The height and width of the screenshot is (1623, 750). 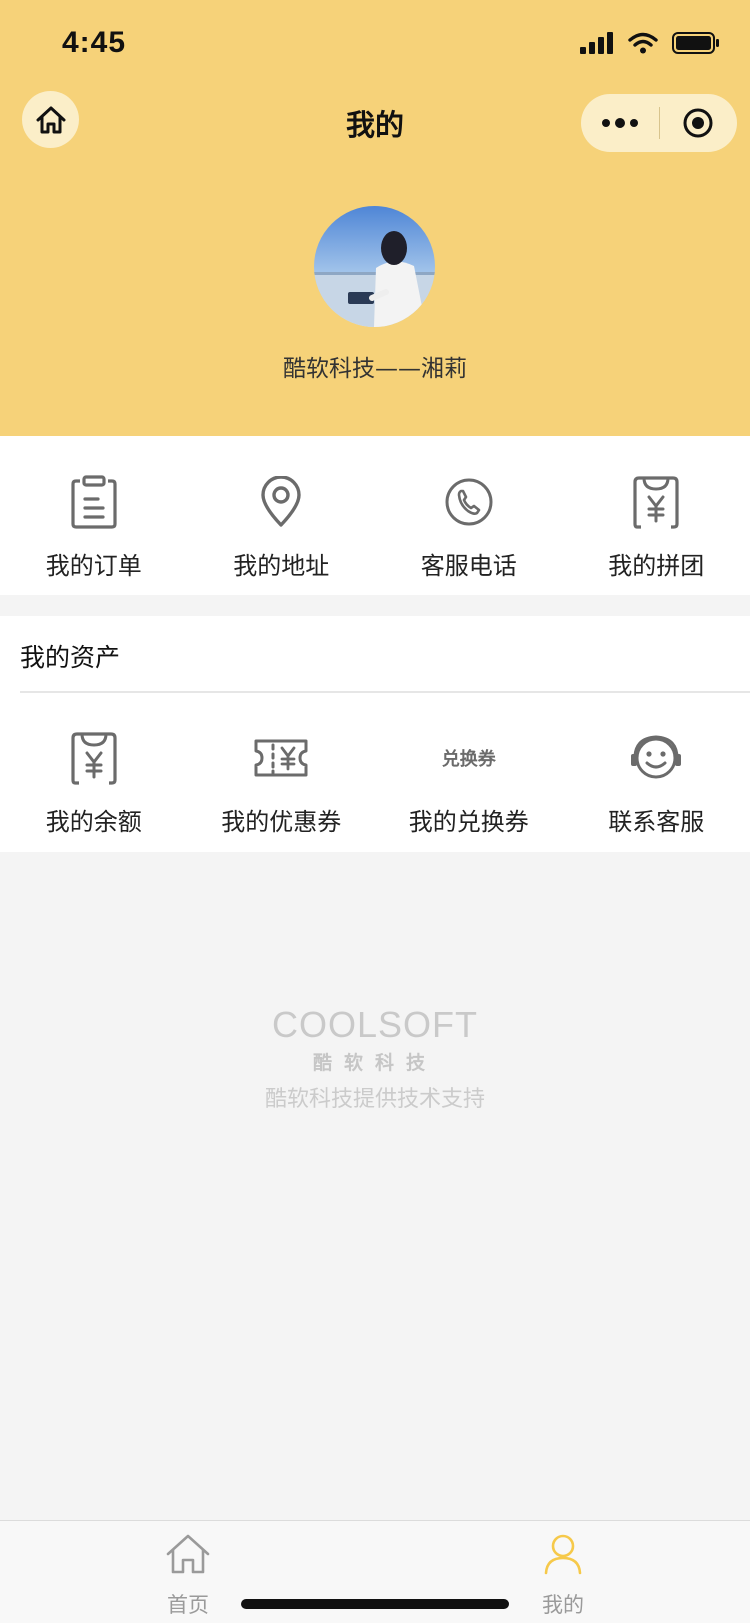 I want to click on target-circle-icon, so click(x=698, y=123).